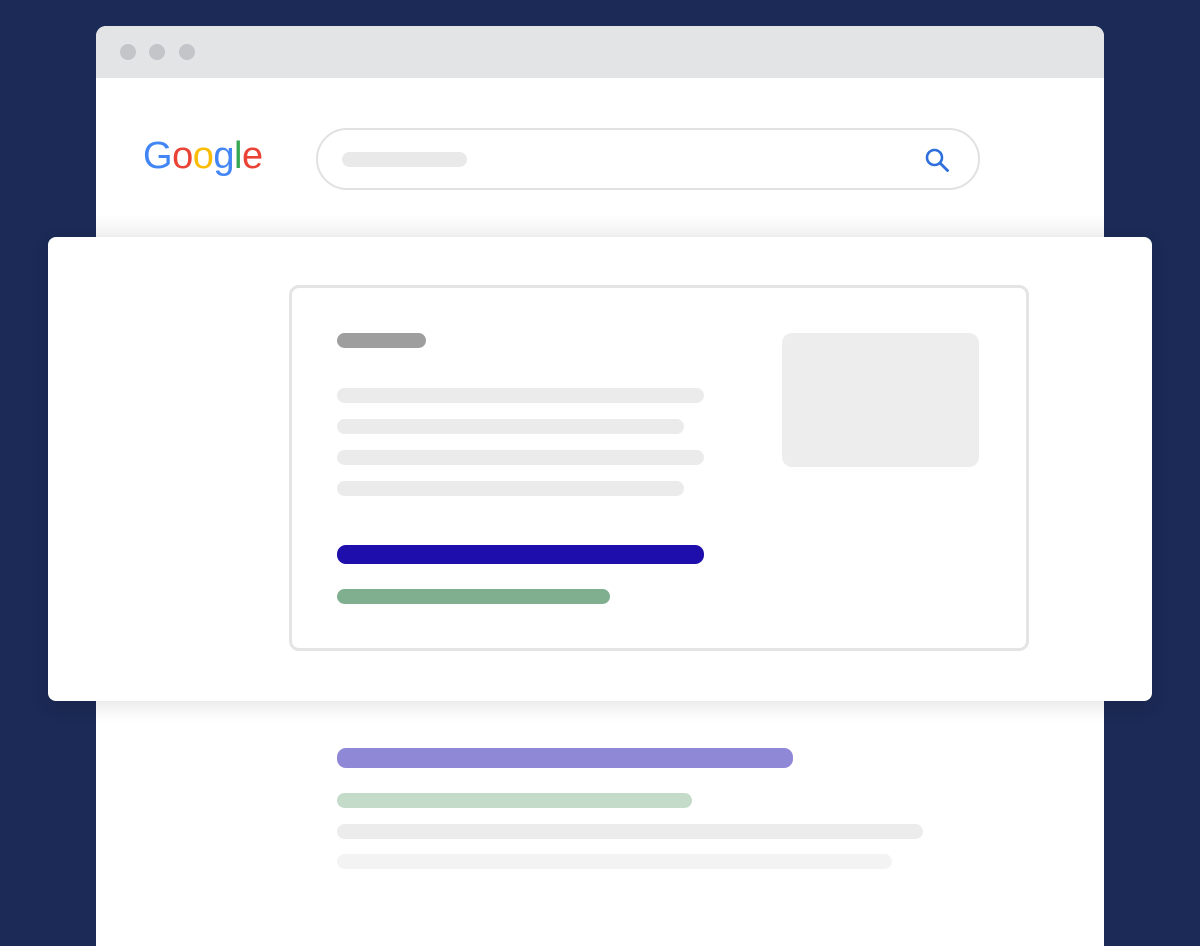 This screenshot has height=946, width=1200. Describe the element at coordinates (252, 156) in the screenshot. I see `logo-letter-6: e` at that location.